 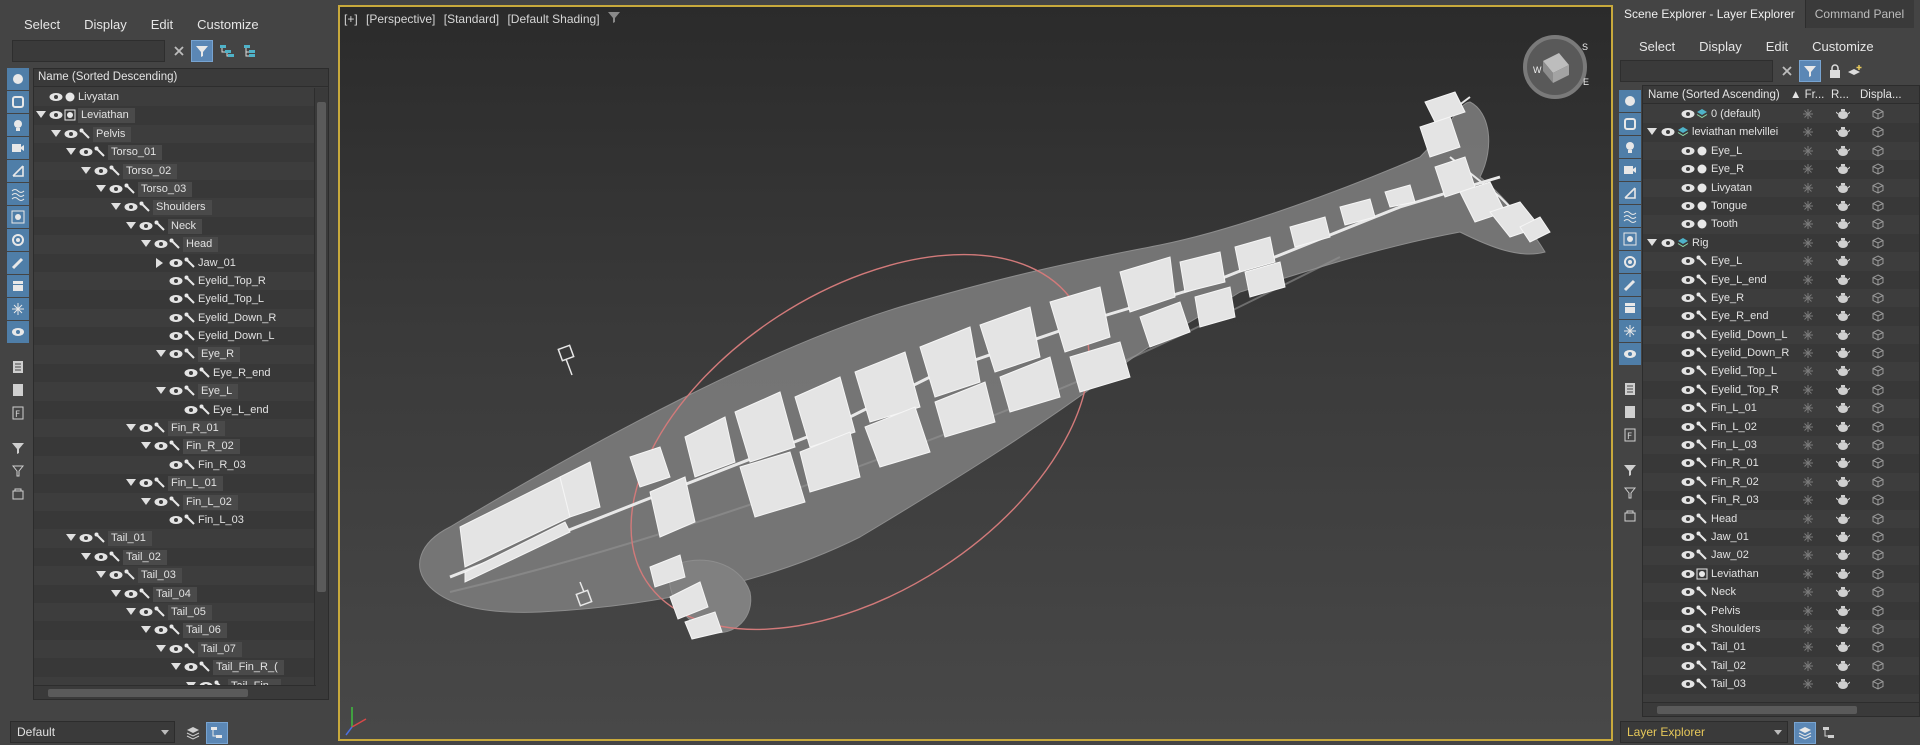 What do you see at coordinates (18, 171) in the screenshot?
I see `helpers-filter-icon` at bounding box center [18, 171].